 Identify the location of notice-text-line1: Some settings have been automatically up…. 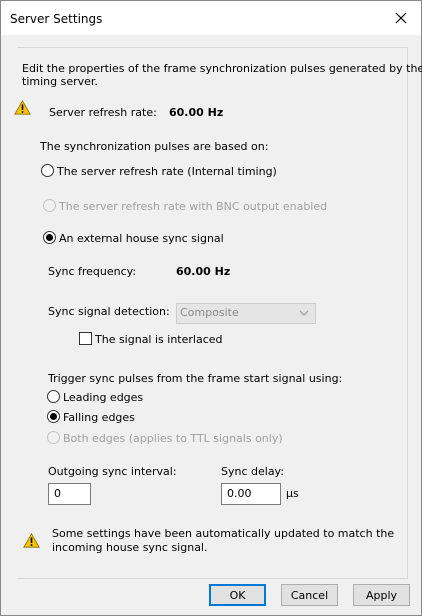
(223, 533).